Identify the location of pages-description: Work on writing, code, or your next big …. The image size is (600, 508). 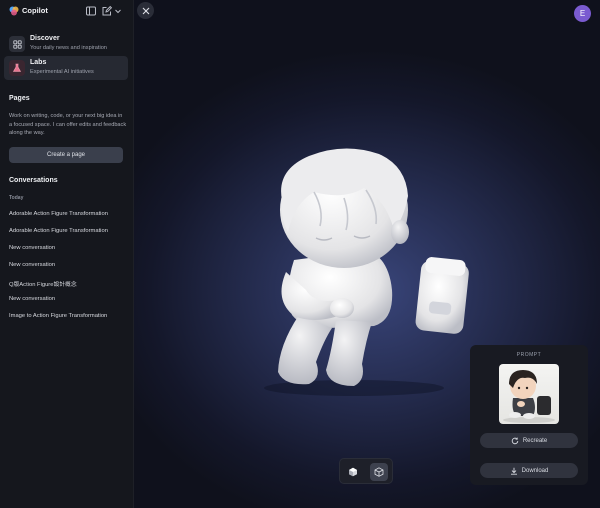
(68, 125).